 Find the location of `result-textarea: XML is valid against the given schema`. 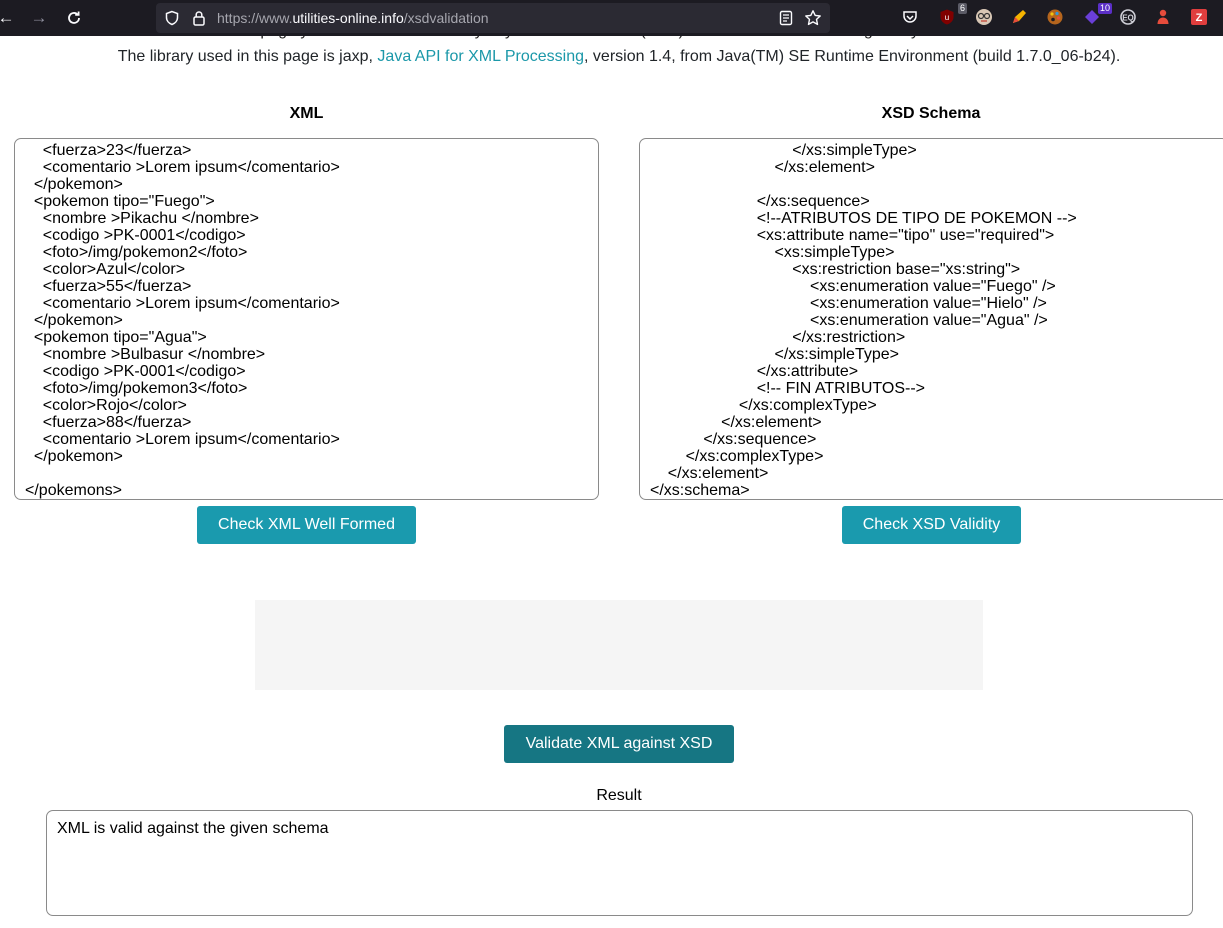

result-textarea: XML is valid against the given schema is located at coordinates (619, 863).